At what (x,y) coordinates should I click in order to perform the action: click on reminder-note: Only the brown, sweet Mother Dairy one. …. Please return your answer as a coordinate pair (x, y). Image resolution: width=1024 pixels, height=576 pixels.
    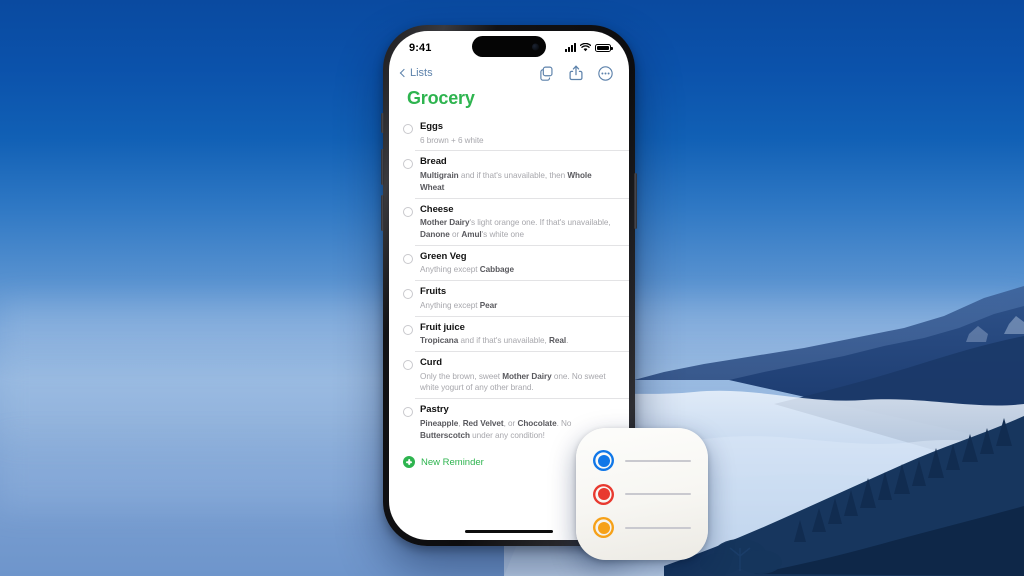
    Looking at the image, I should click on (513, 382).